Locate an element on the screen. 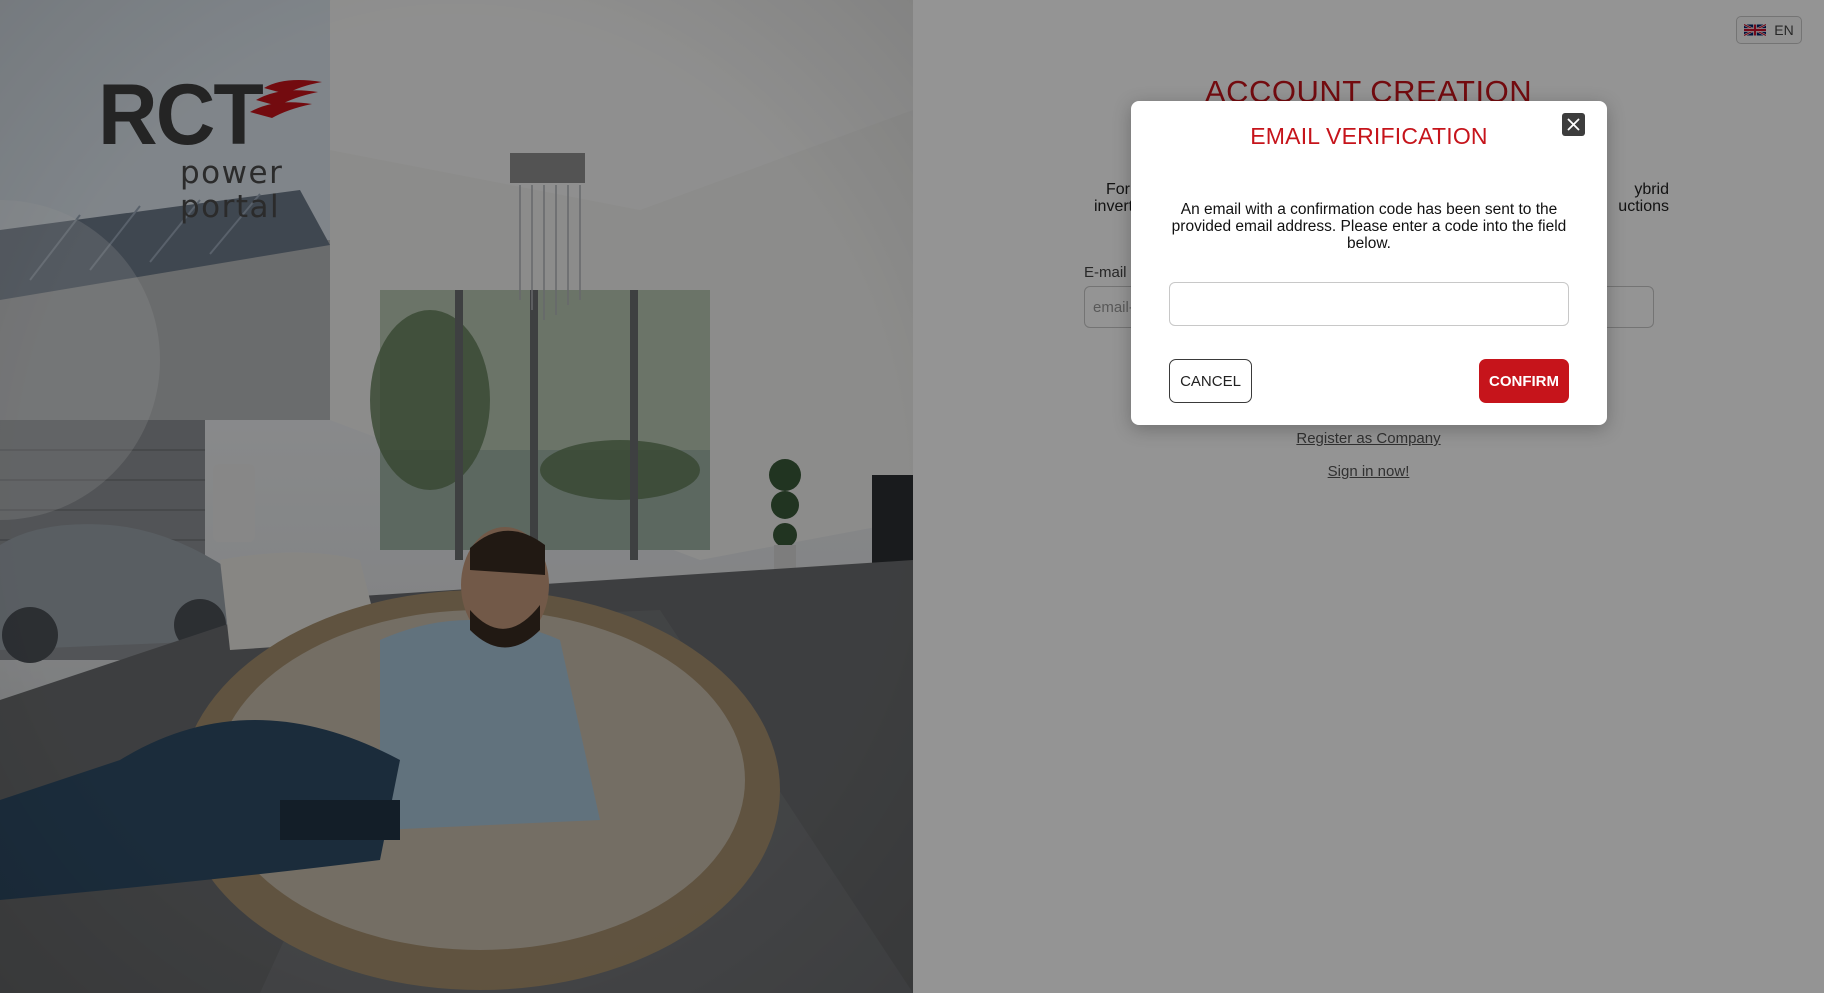 The height and width of the screenshot is (993, 1824). dialog-title: EMAIL VERIFICATION is located at coordinates (1369, 136).